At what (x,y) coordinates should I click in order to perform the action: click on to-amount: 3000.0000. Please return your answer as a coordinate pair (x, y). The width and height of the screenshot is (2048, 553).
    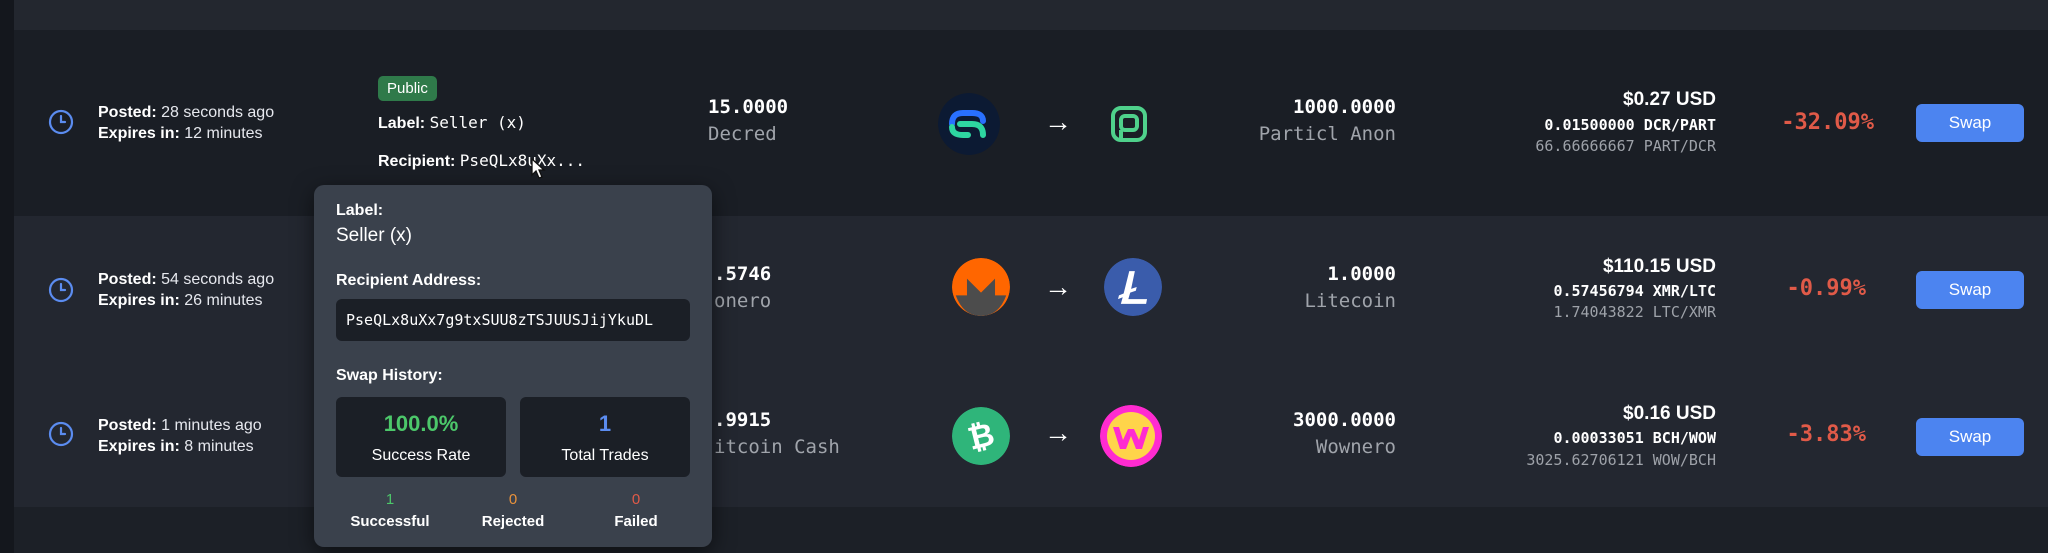
    Looking at the image, I should click on (1344, 420).